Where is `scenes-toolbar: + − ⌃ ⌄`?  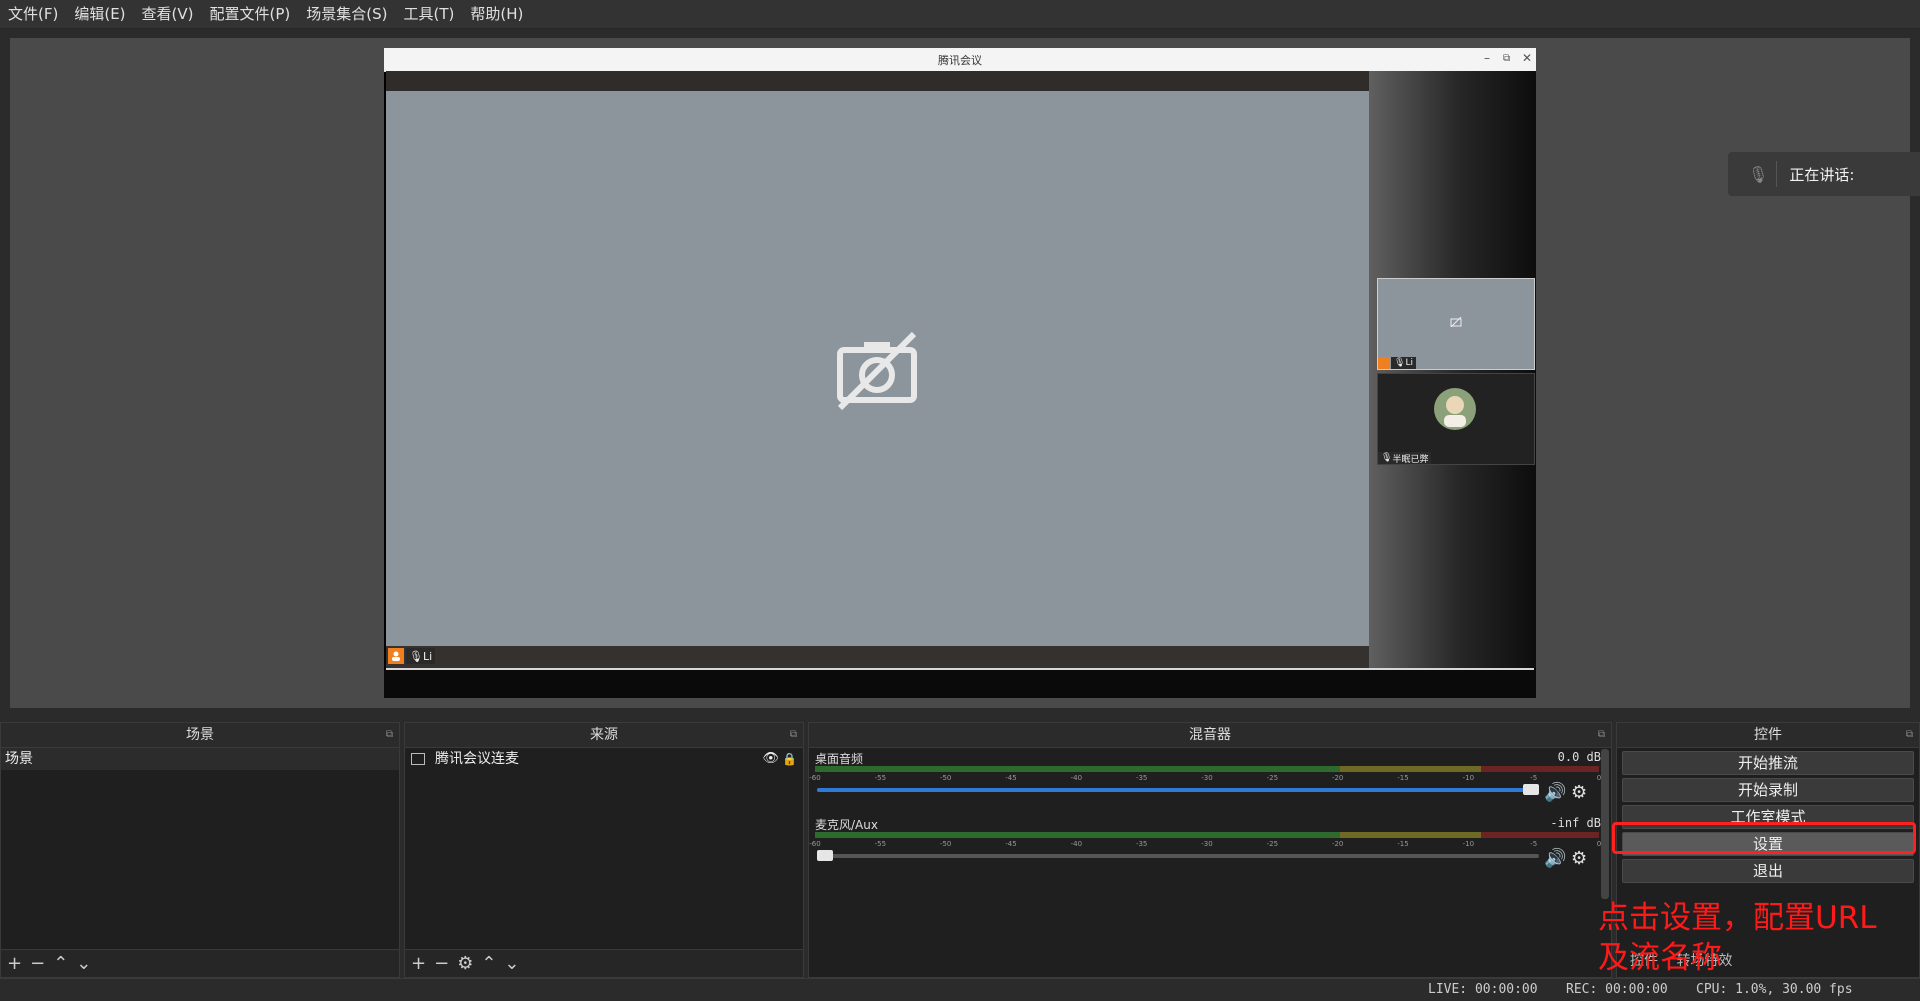
scenes-toolbar: + − ⌃ ⌄ is located at coordinates (200, 963).